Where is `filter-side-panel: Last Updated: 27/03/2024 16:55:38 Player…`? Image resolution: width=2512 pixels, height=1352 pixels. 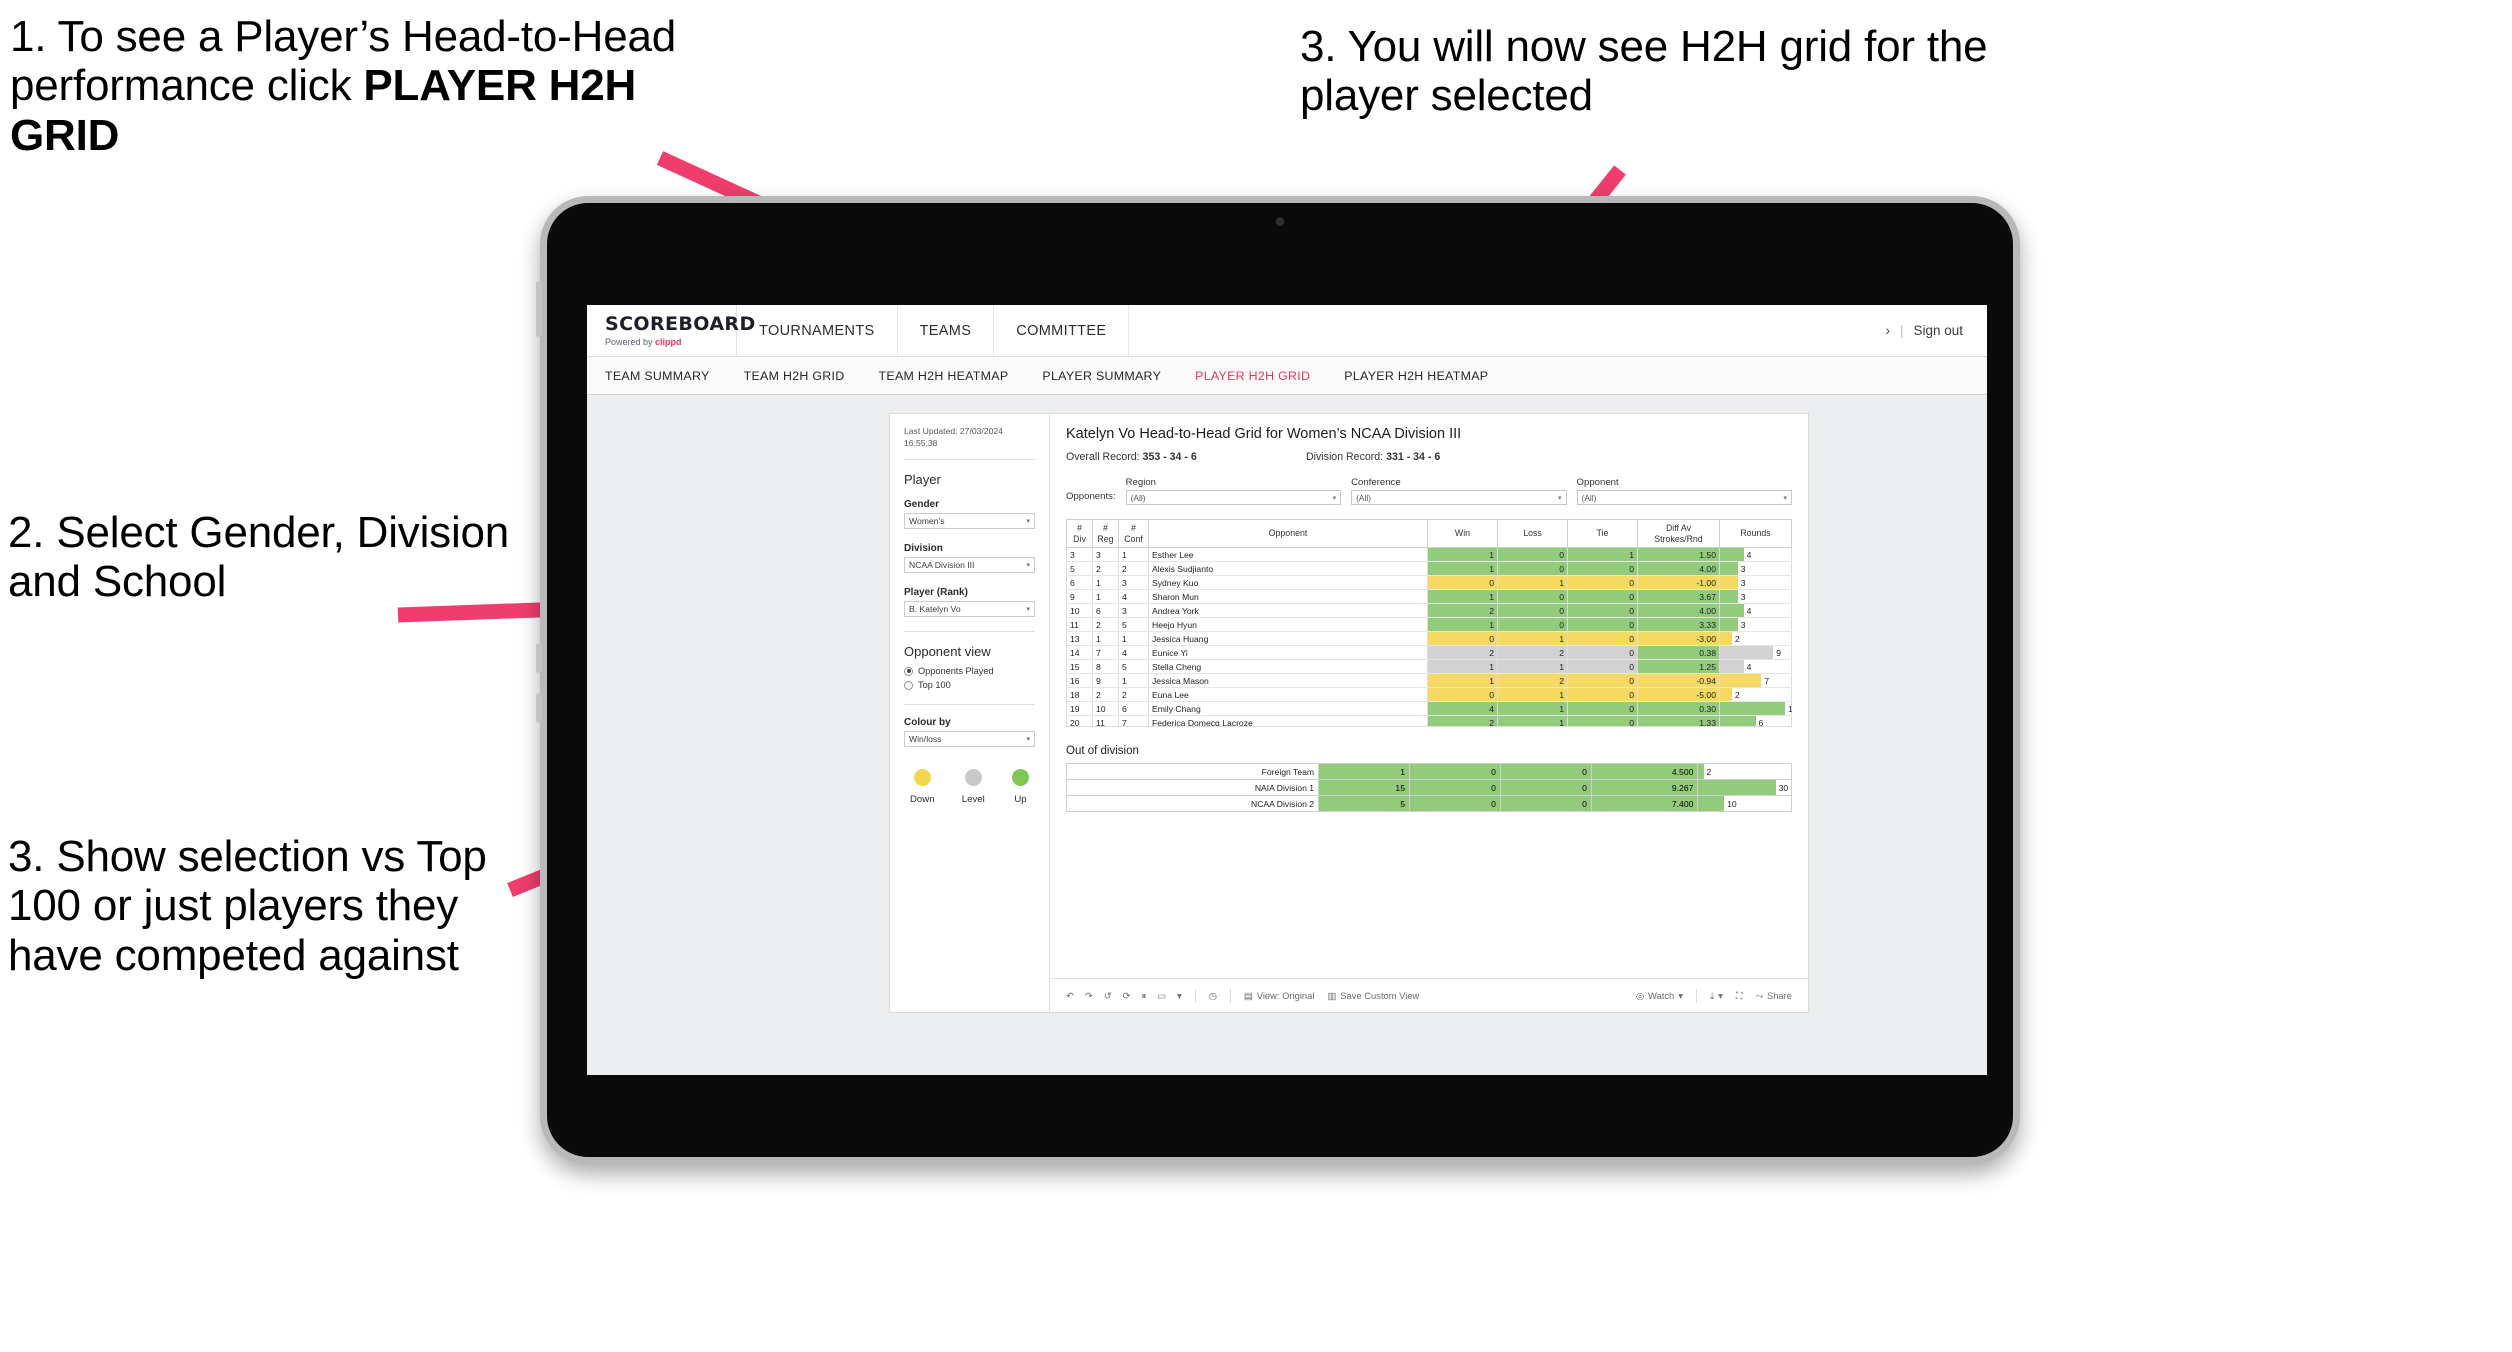
filter-side-panel: Last Updated: 27/03/2024 16:55:38 Player… is located at coordinates (970, 713).